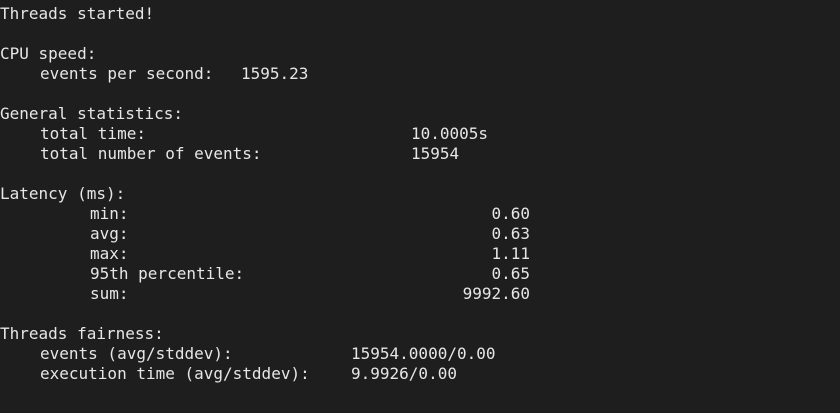 The image size is (840, 413). Describe the element at coordinates (275, 73) in the screenshot. I see `events-per-second-value: 1595.23` at that location.